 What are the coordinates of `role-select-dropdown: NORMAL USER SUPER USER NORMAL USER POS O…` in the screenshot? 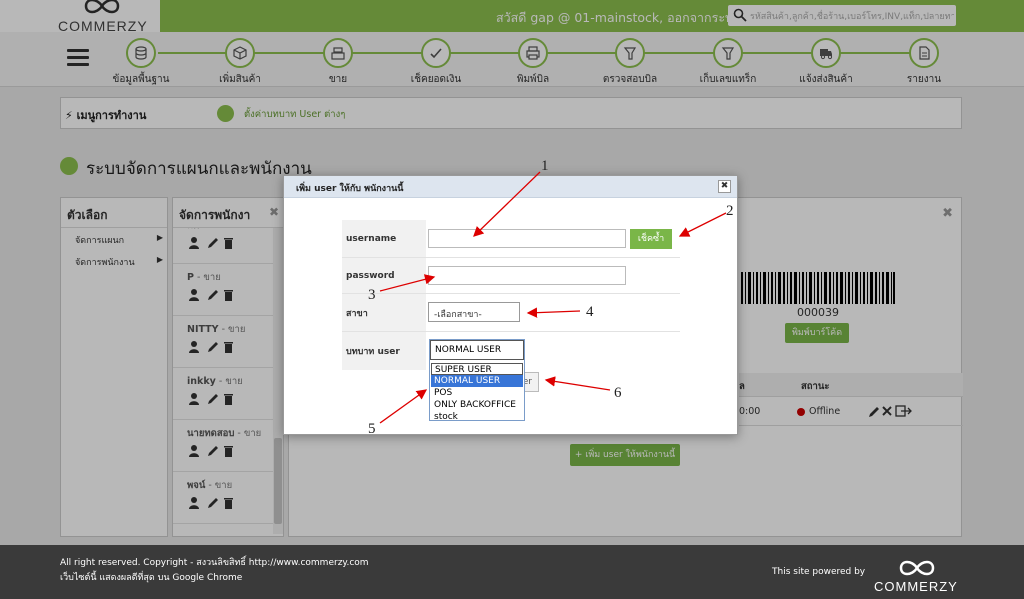 It's located at (477, 381).